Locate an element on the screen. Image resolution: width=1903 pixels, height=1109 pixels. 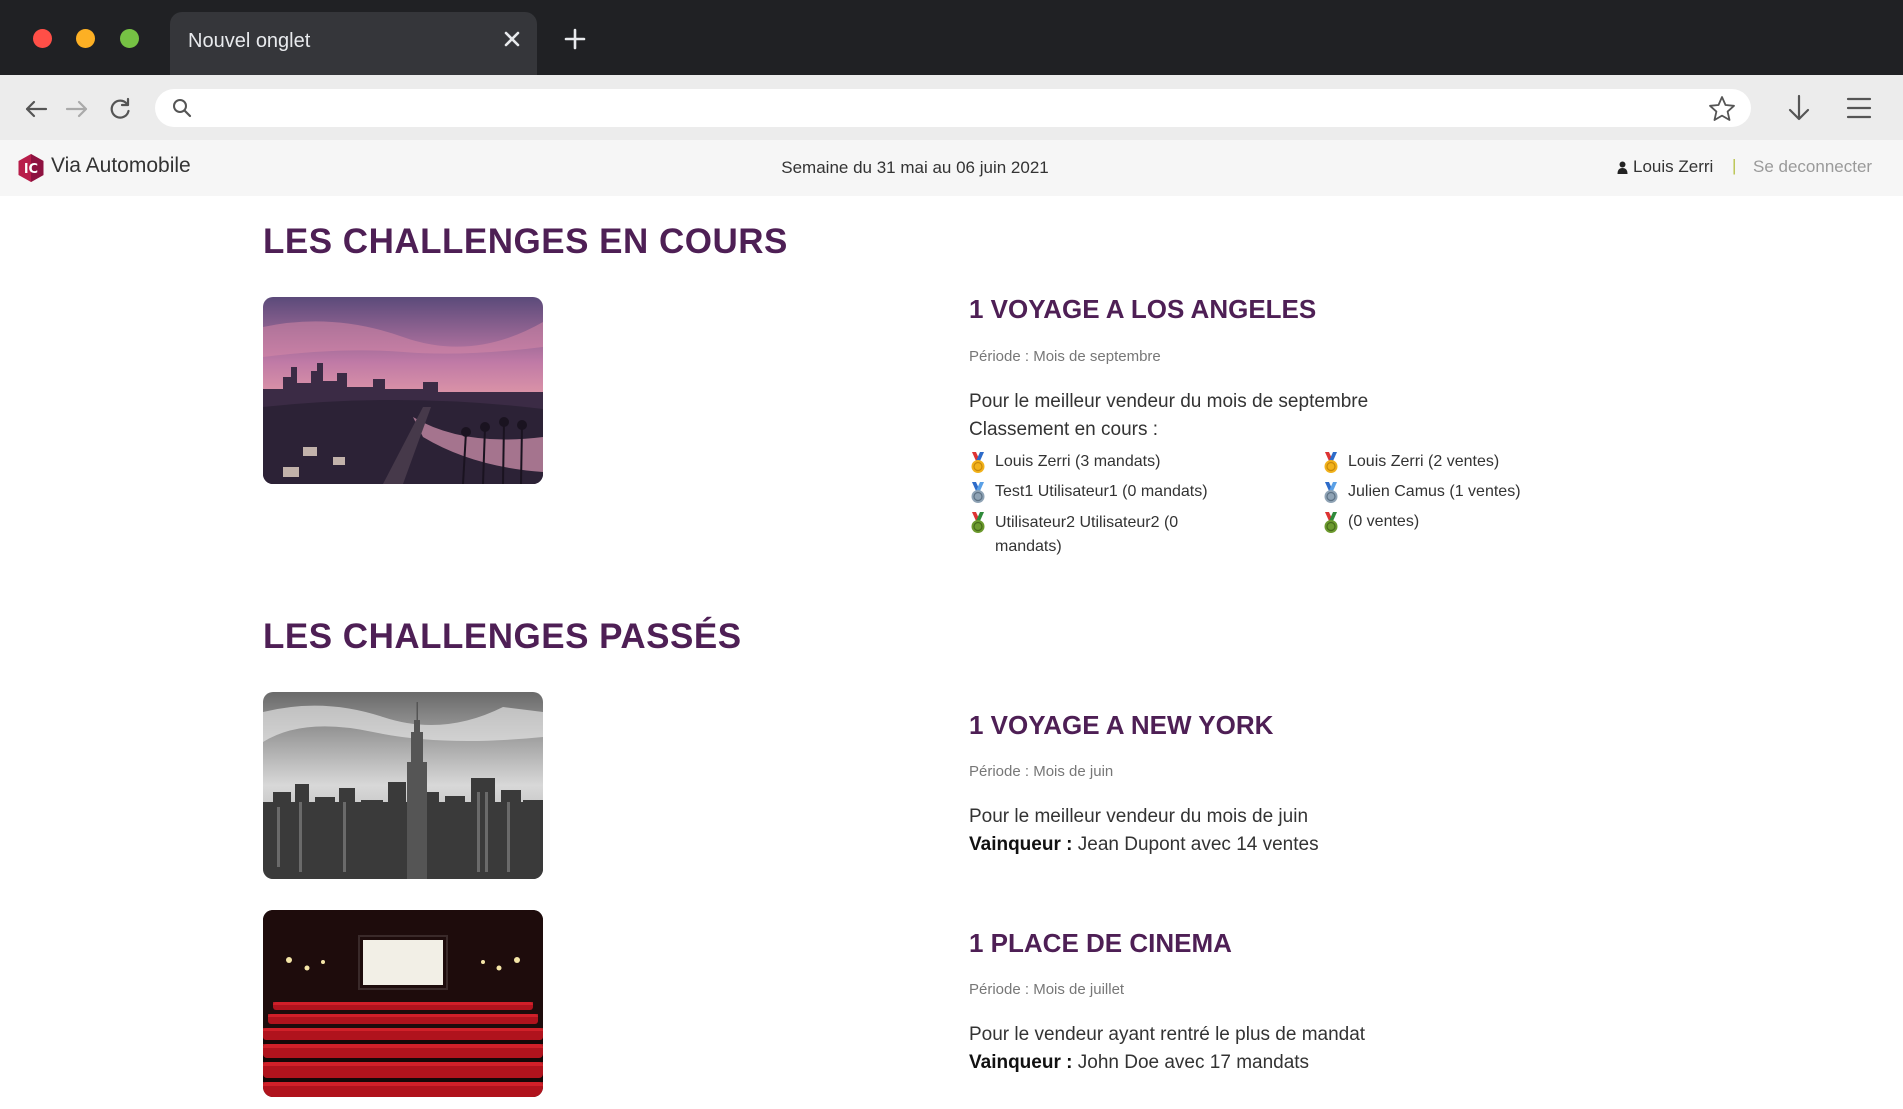
challenge-period: Période : Mois de juillet is located at coordinates (1047, 989).